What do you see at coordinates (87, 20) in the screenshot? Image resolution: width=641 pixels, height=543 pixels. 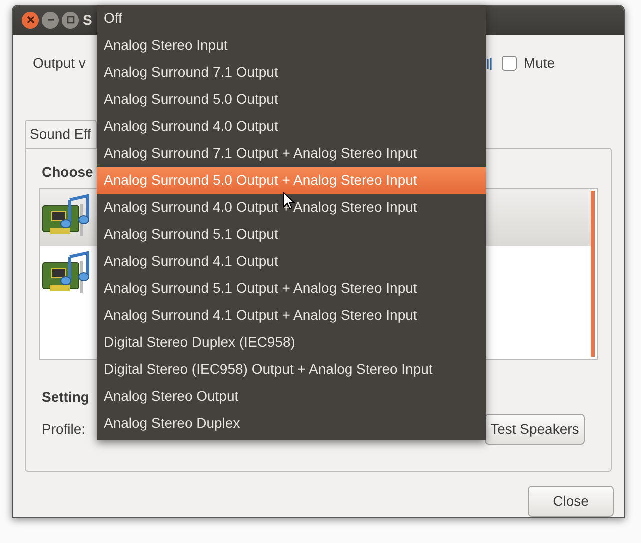 I see `window-title: S` at bounding box center [87, 20].